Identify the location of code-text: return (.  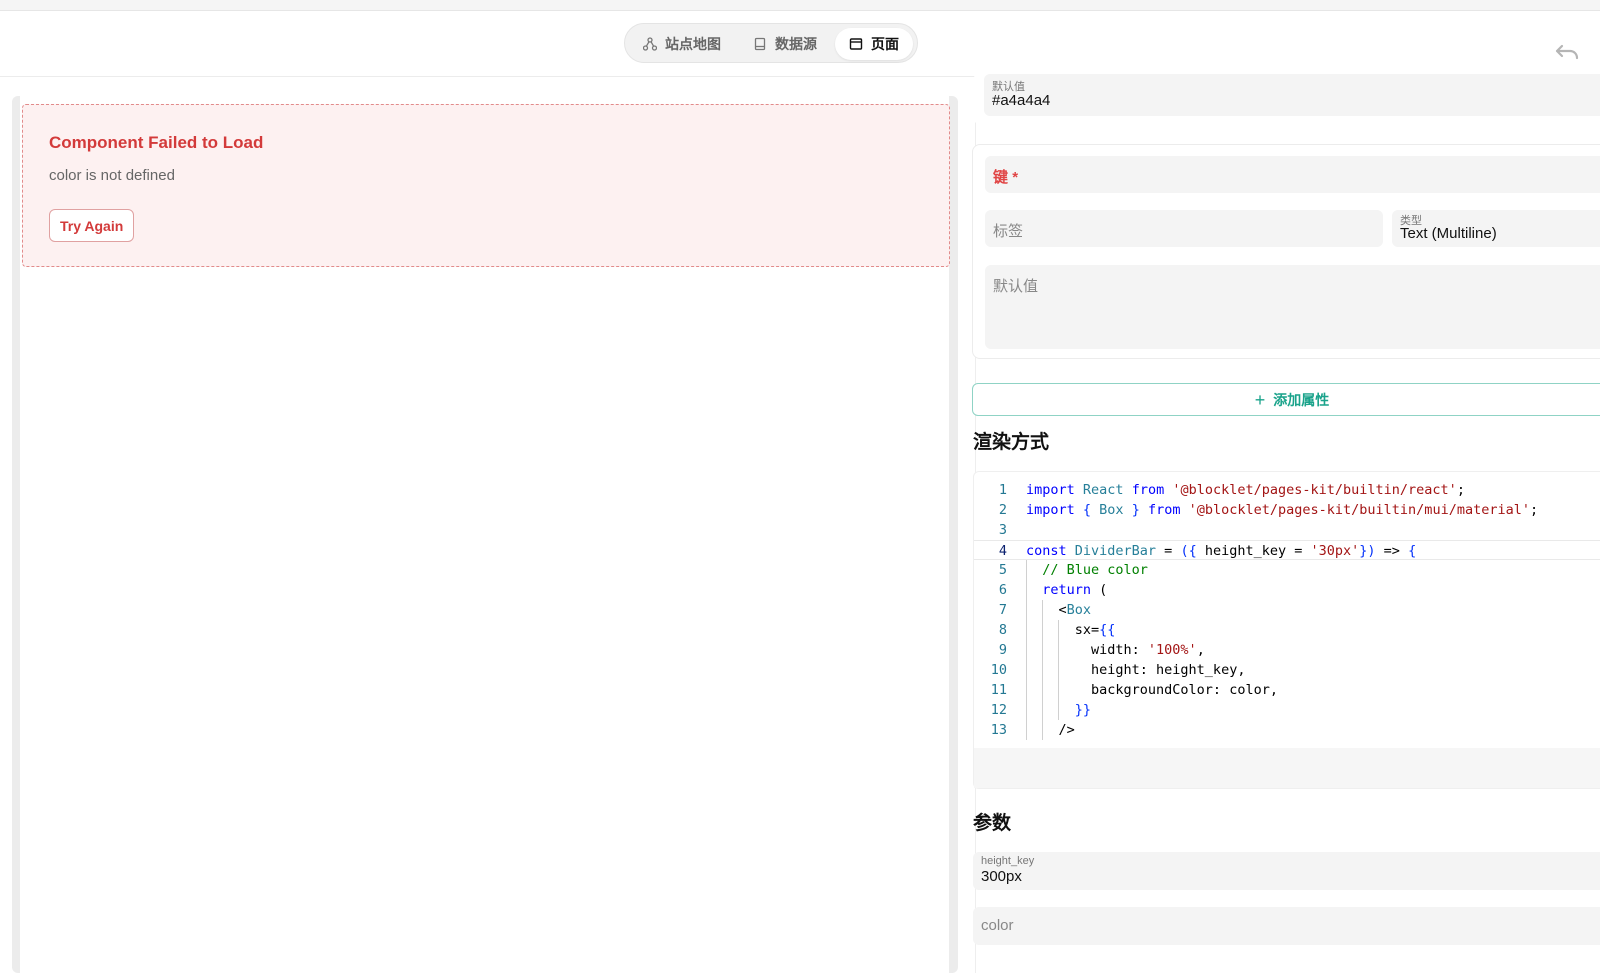
(1075, 590).